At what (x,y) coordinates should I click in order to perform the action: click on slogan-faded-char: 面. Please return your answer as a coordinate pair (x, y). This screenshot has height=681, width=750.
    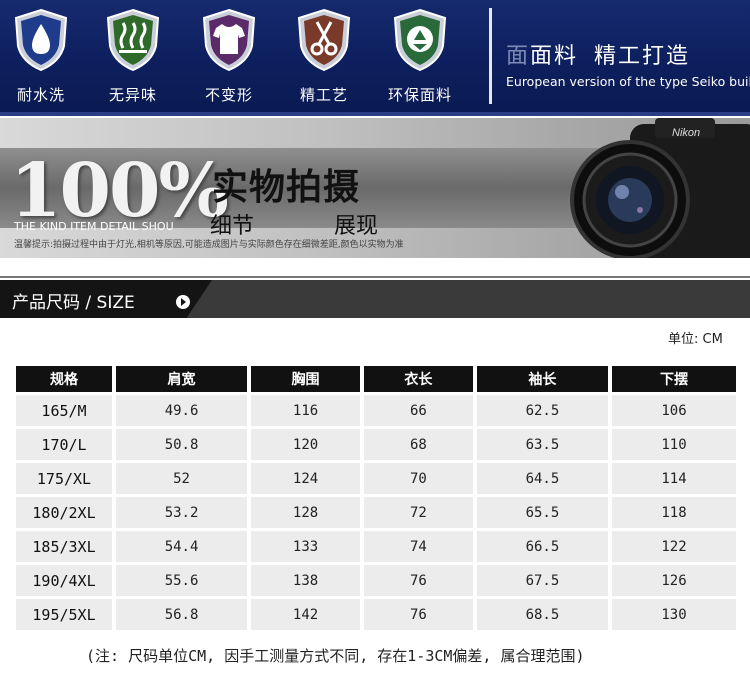
    Looking at the image, I should click on (518, 56).